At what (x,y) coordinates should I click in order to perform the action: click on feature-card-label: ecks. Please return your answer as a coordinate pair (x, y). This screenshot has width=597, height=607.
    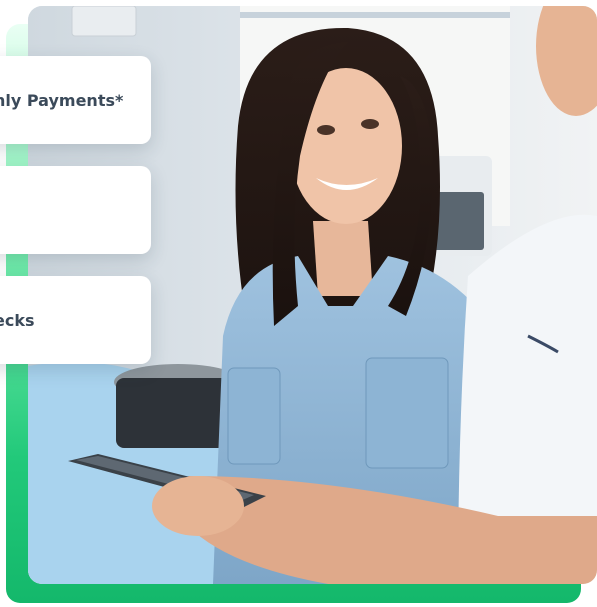
    Looking at the image, I should click on (17, 320).